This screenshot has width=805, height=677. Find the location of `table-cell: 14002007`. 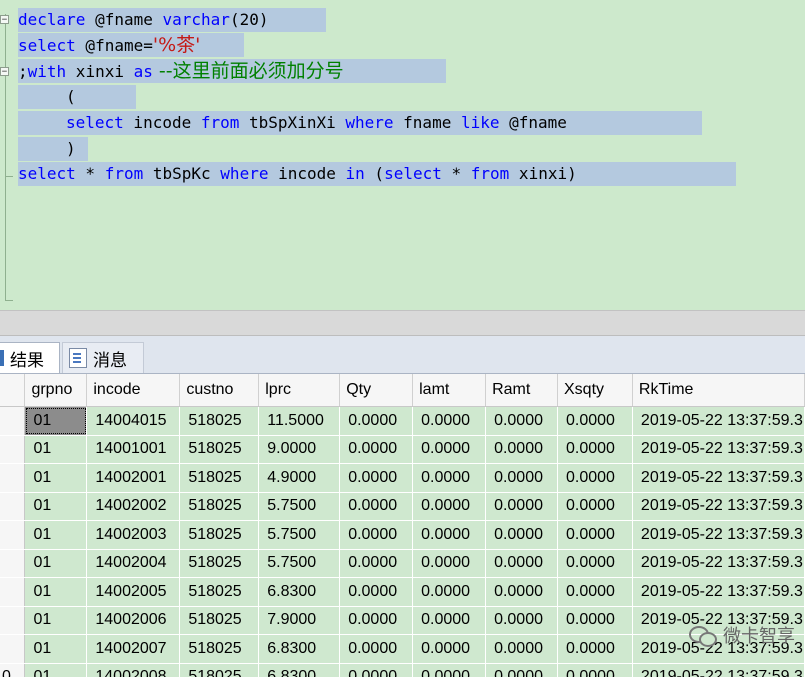

table-cell: 14002007 is located at coordinates (133, 649).